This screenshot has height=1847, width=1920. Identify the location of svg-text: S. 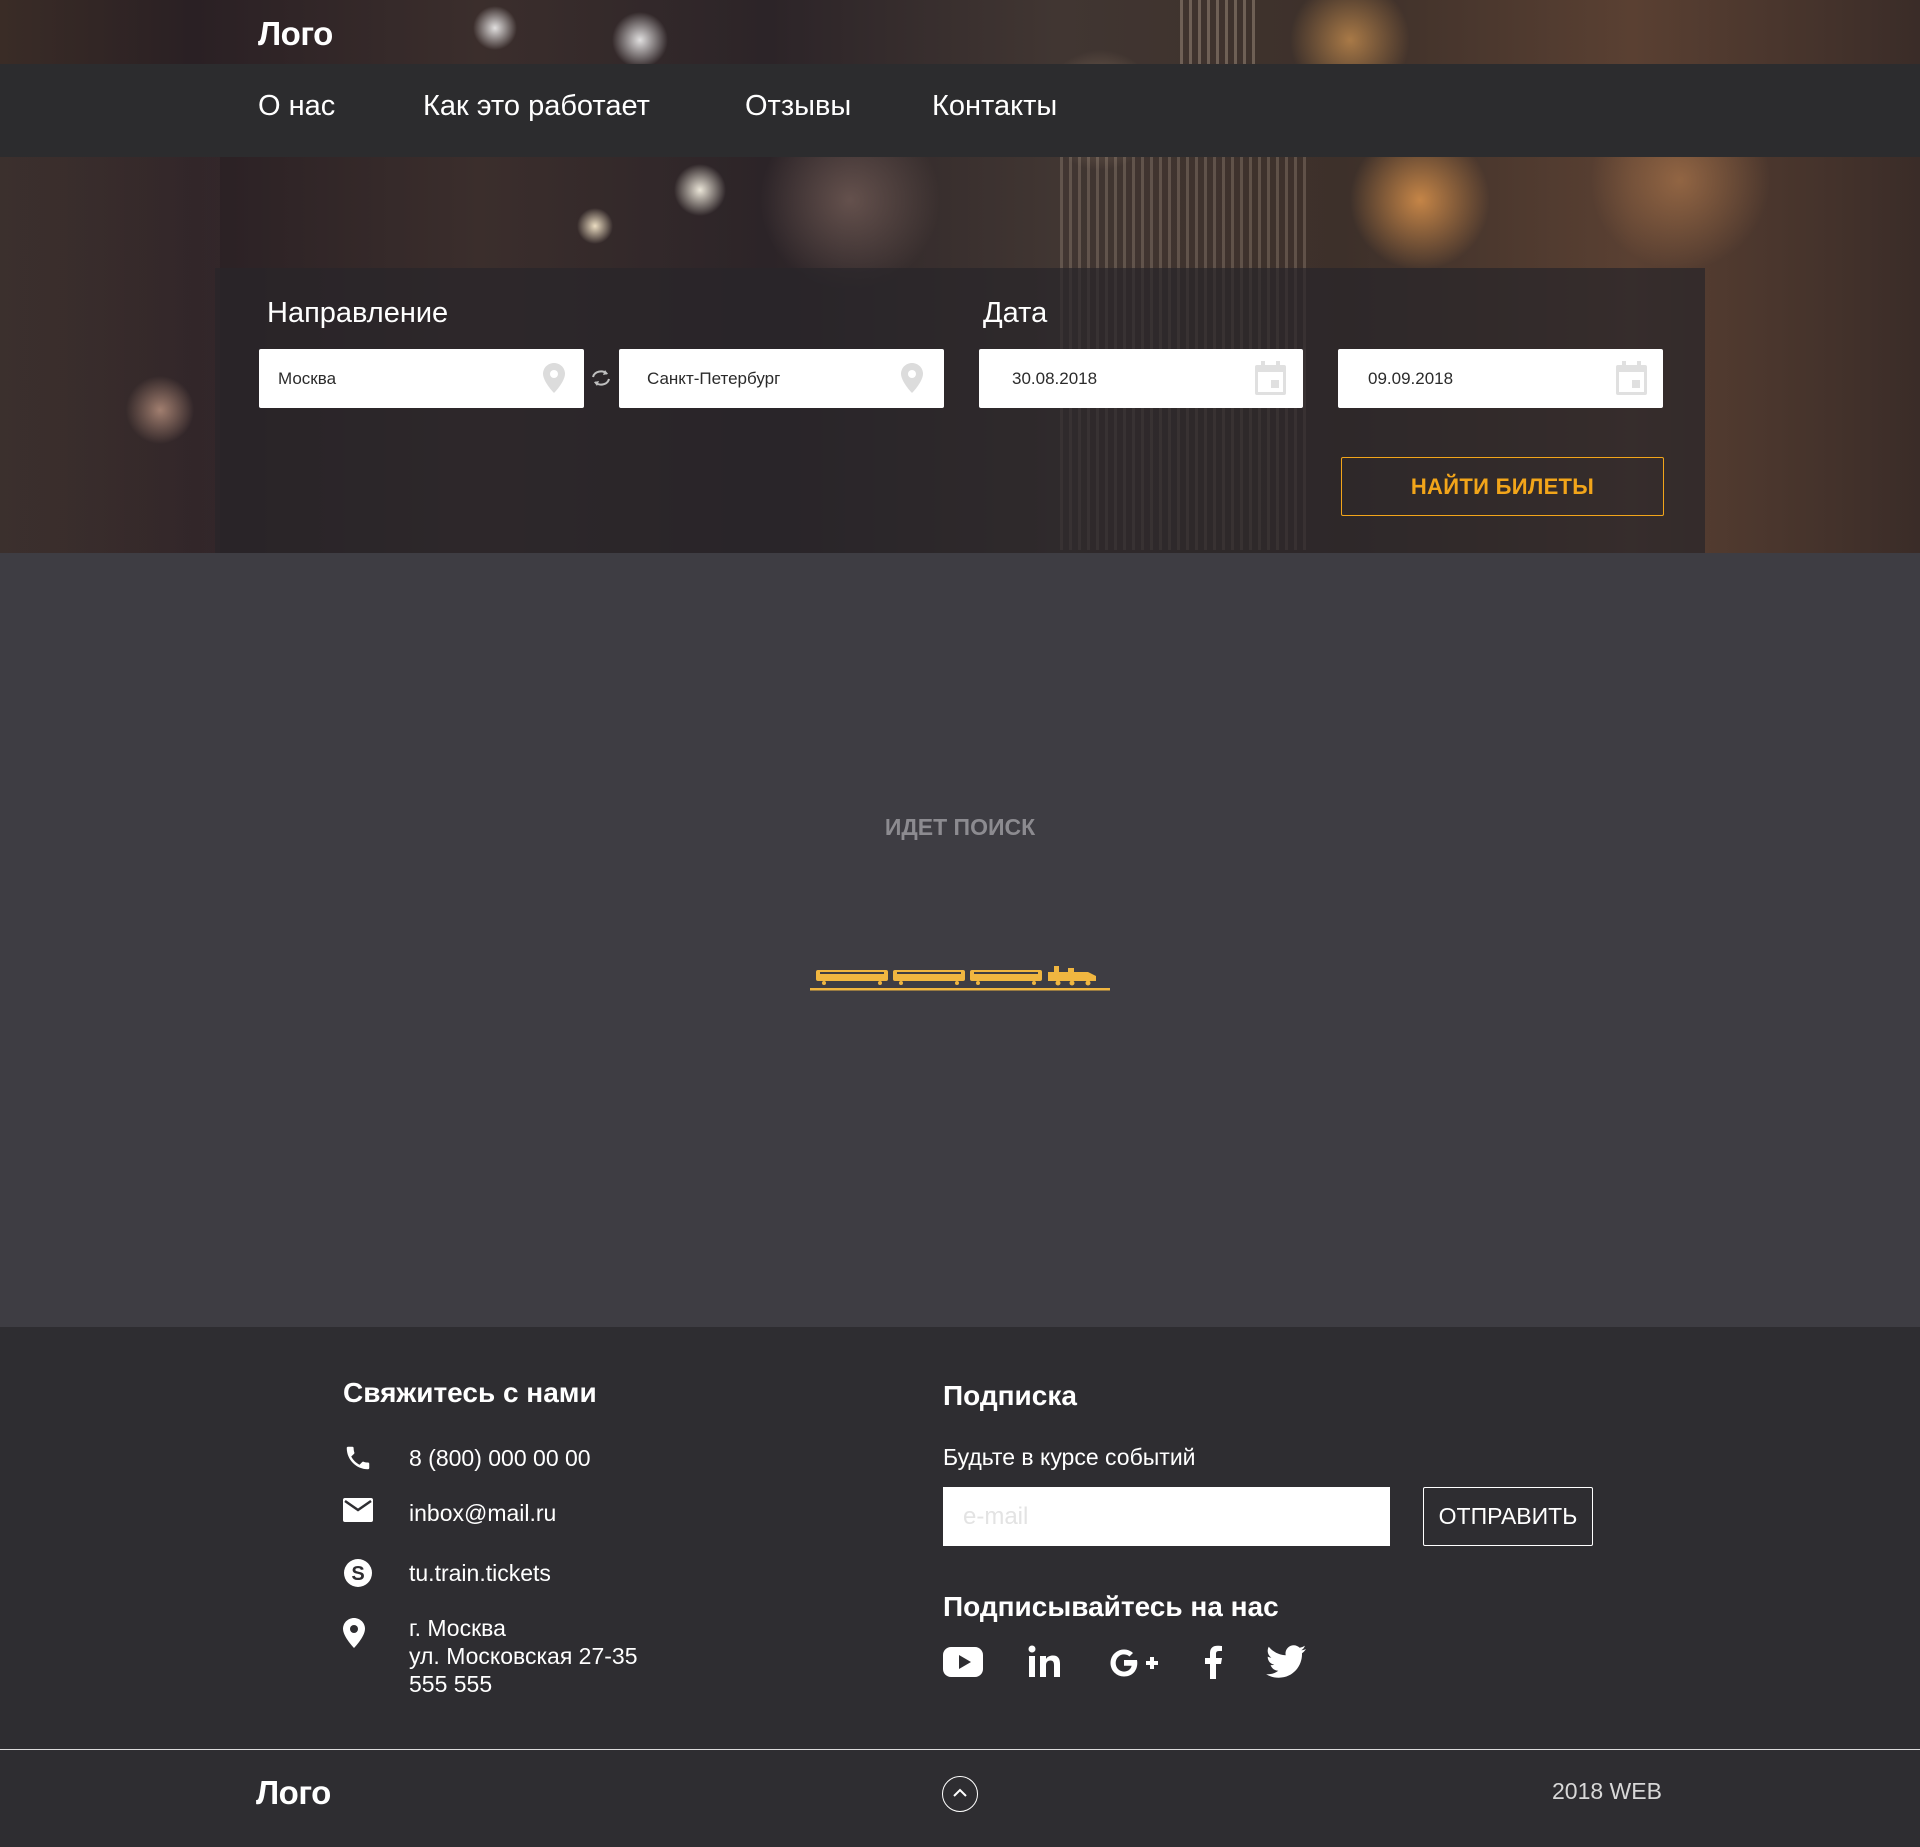
(357, 1574).